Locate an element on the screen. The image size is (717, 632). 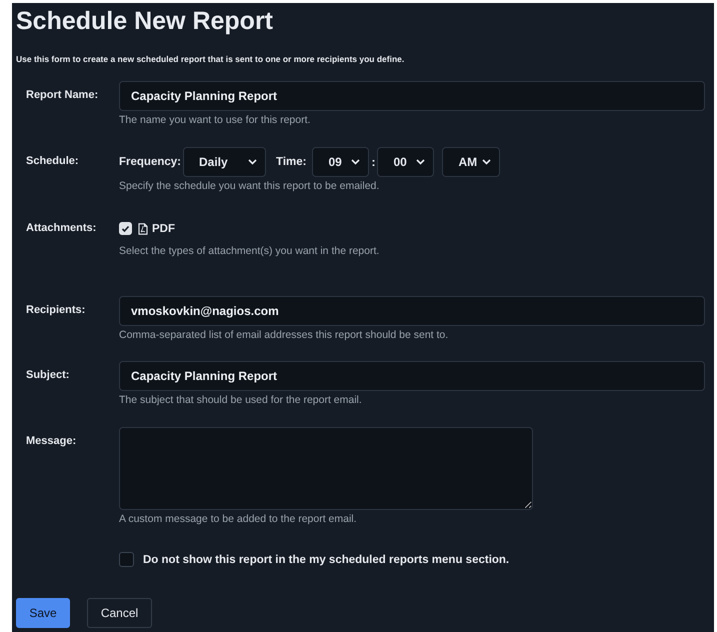
frequency-select: Daily is located at coordinates (224, 162).